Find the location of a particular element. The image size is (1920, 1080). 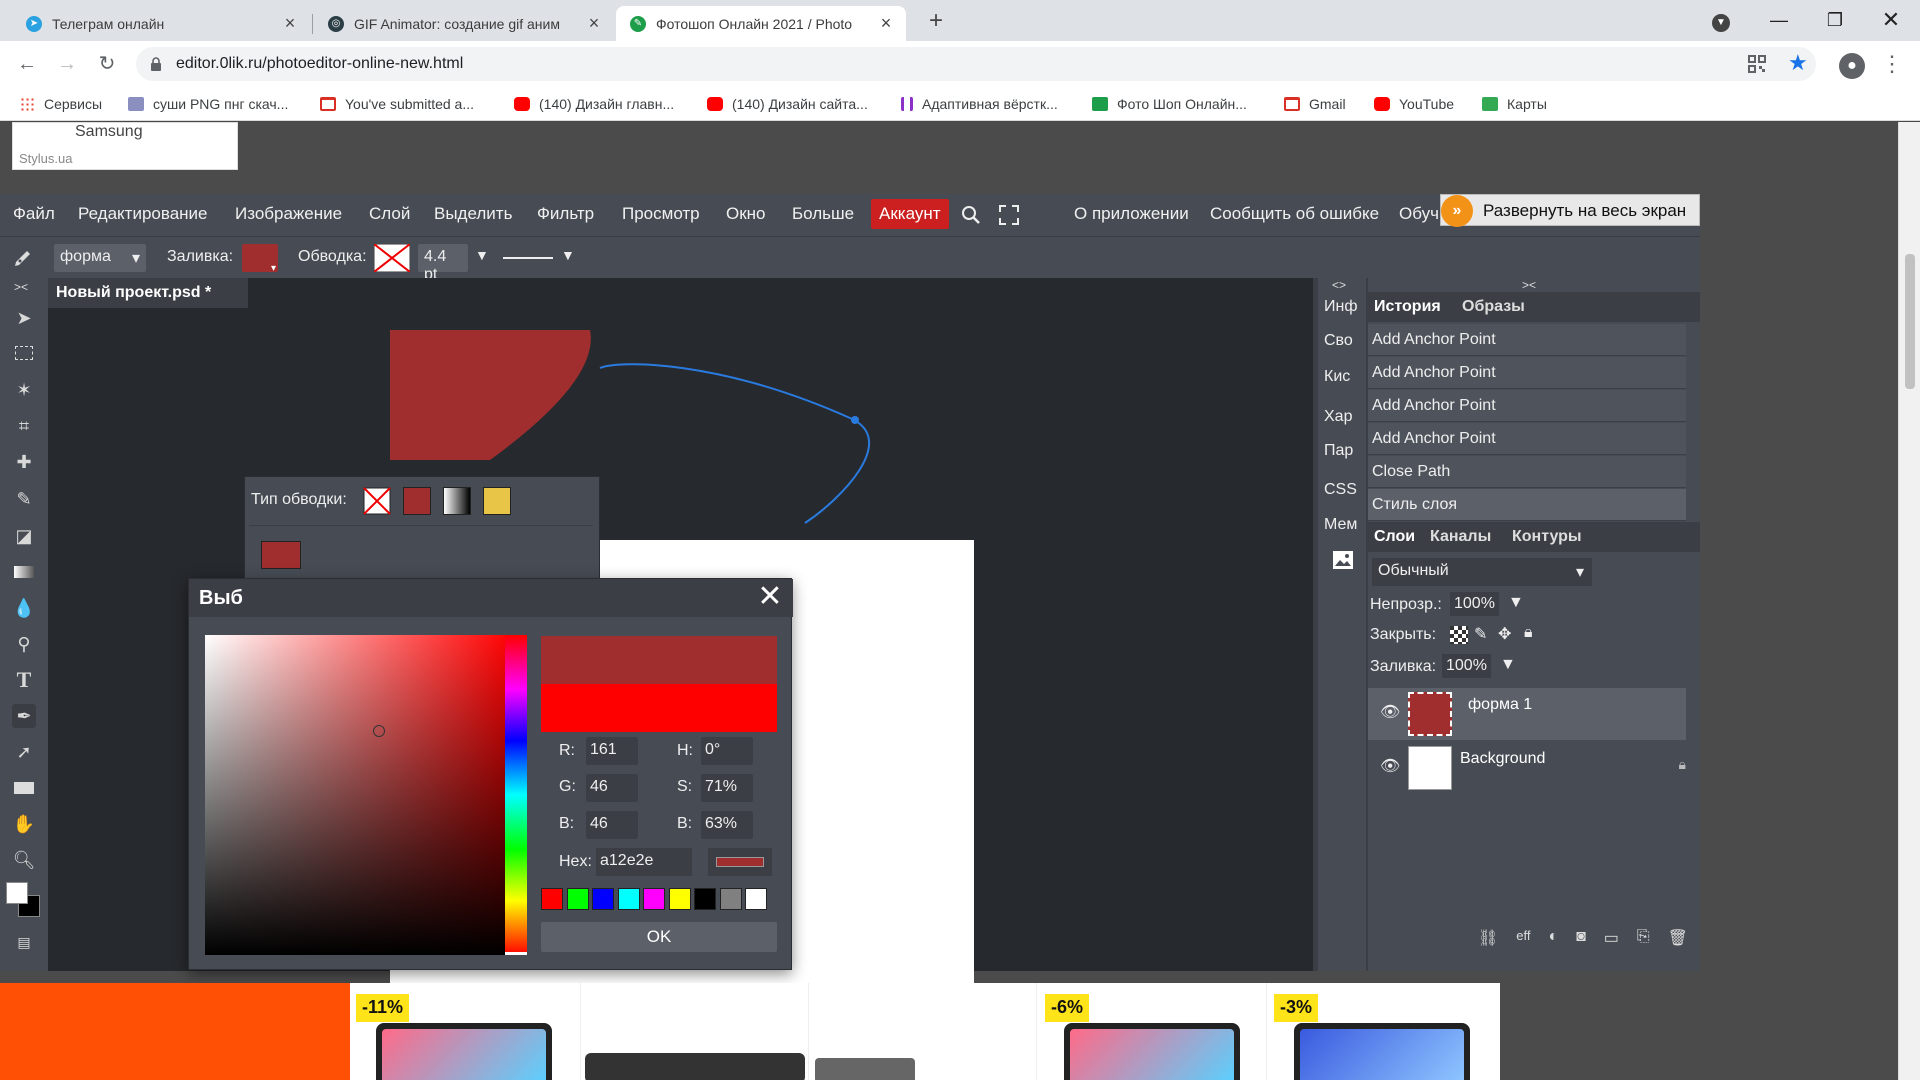

close-icon: ✕ is located at coordinates (770, 597).